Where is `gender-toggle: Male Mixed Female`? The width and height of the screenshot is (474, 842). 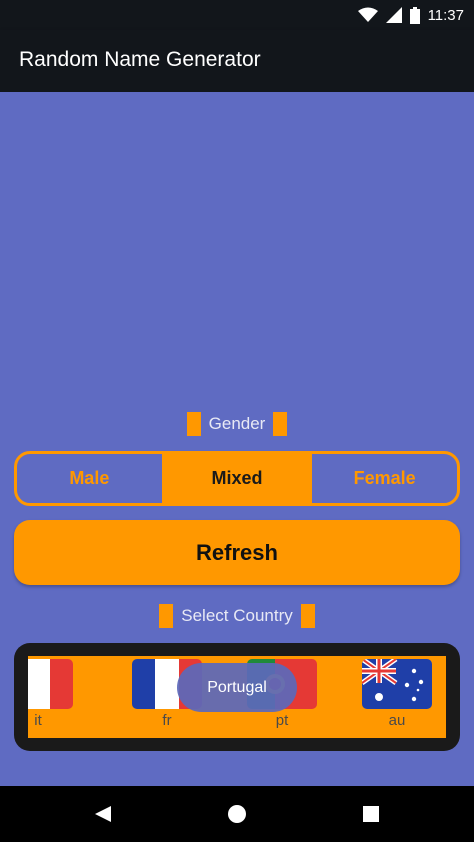 gender-toggle: Male Mixed Female is located at coordinates (237, 478).